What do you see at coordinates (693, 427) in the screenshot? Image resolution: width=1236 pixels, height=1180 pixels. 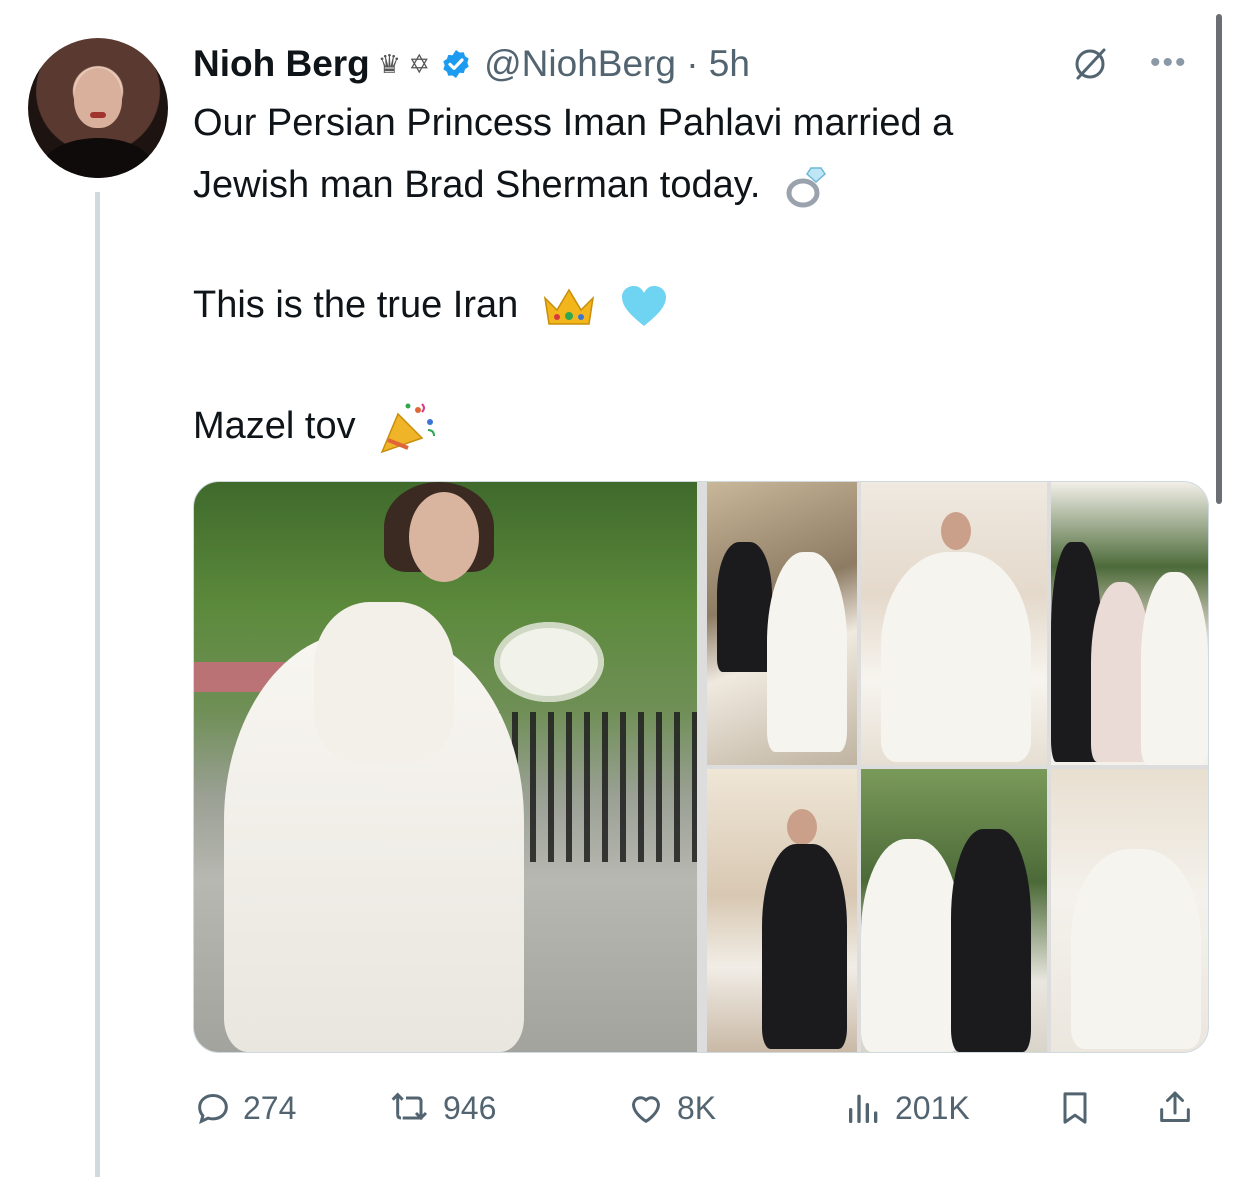 I see `tweet-text-line-4-row: Mazel tov` at bounding box center [693, 427].